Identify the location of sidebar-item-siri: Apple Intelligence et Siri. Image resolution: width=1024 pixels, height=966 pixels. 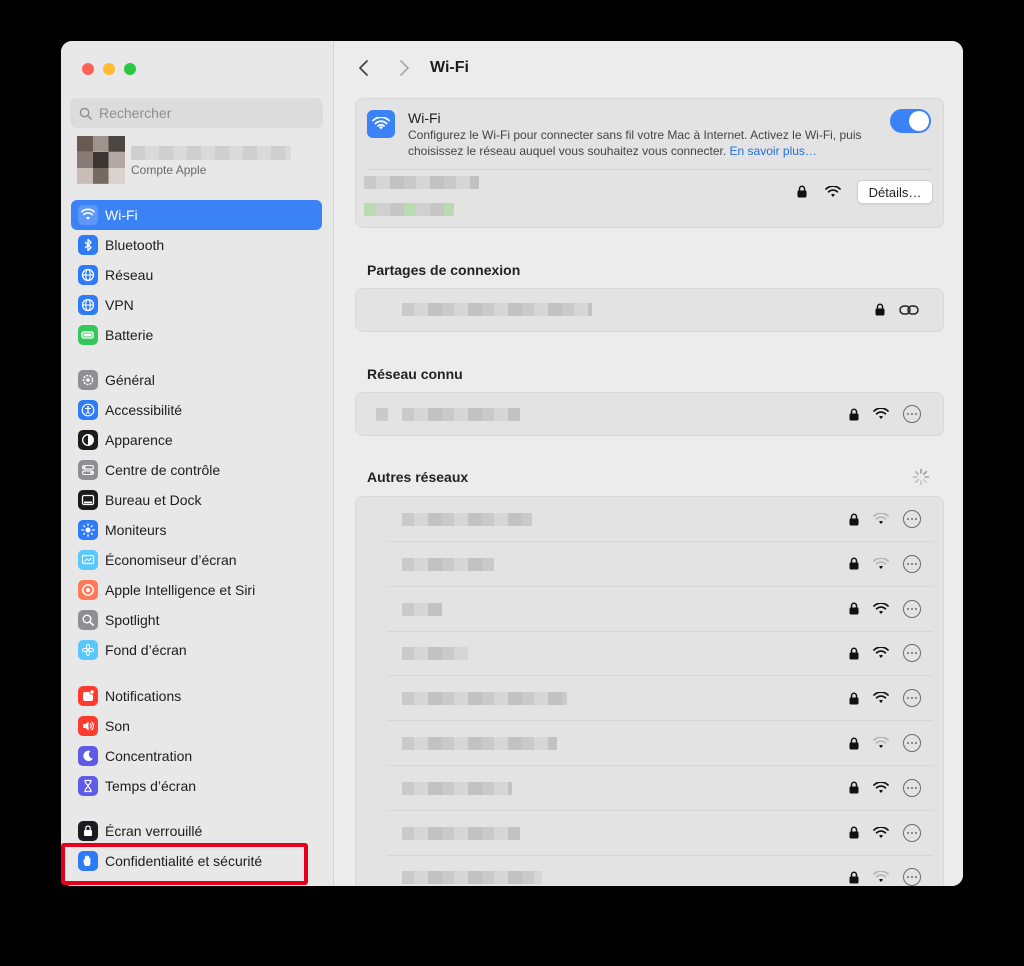
(196, 590).